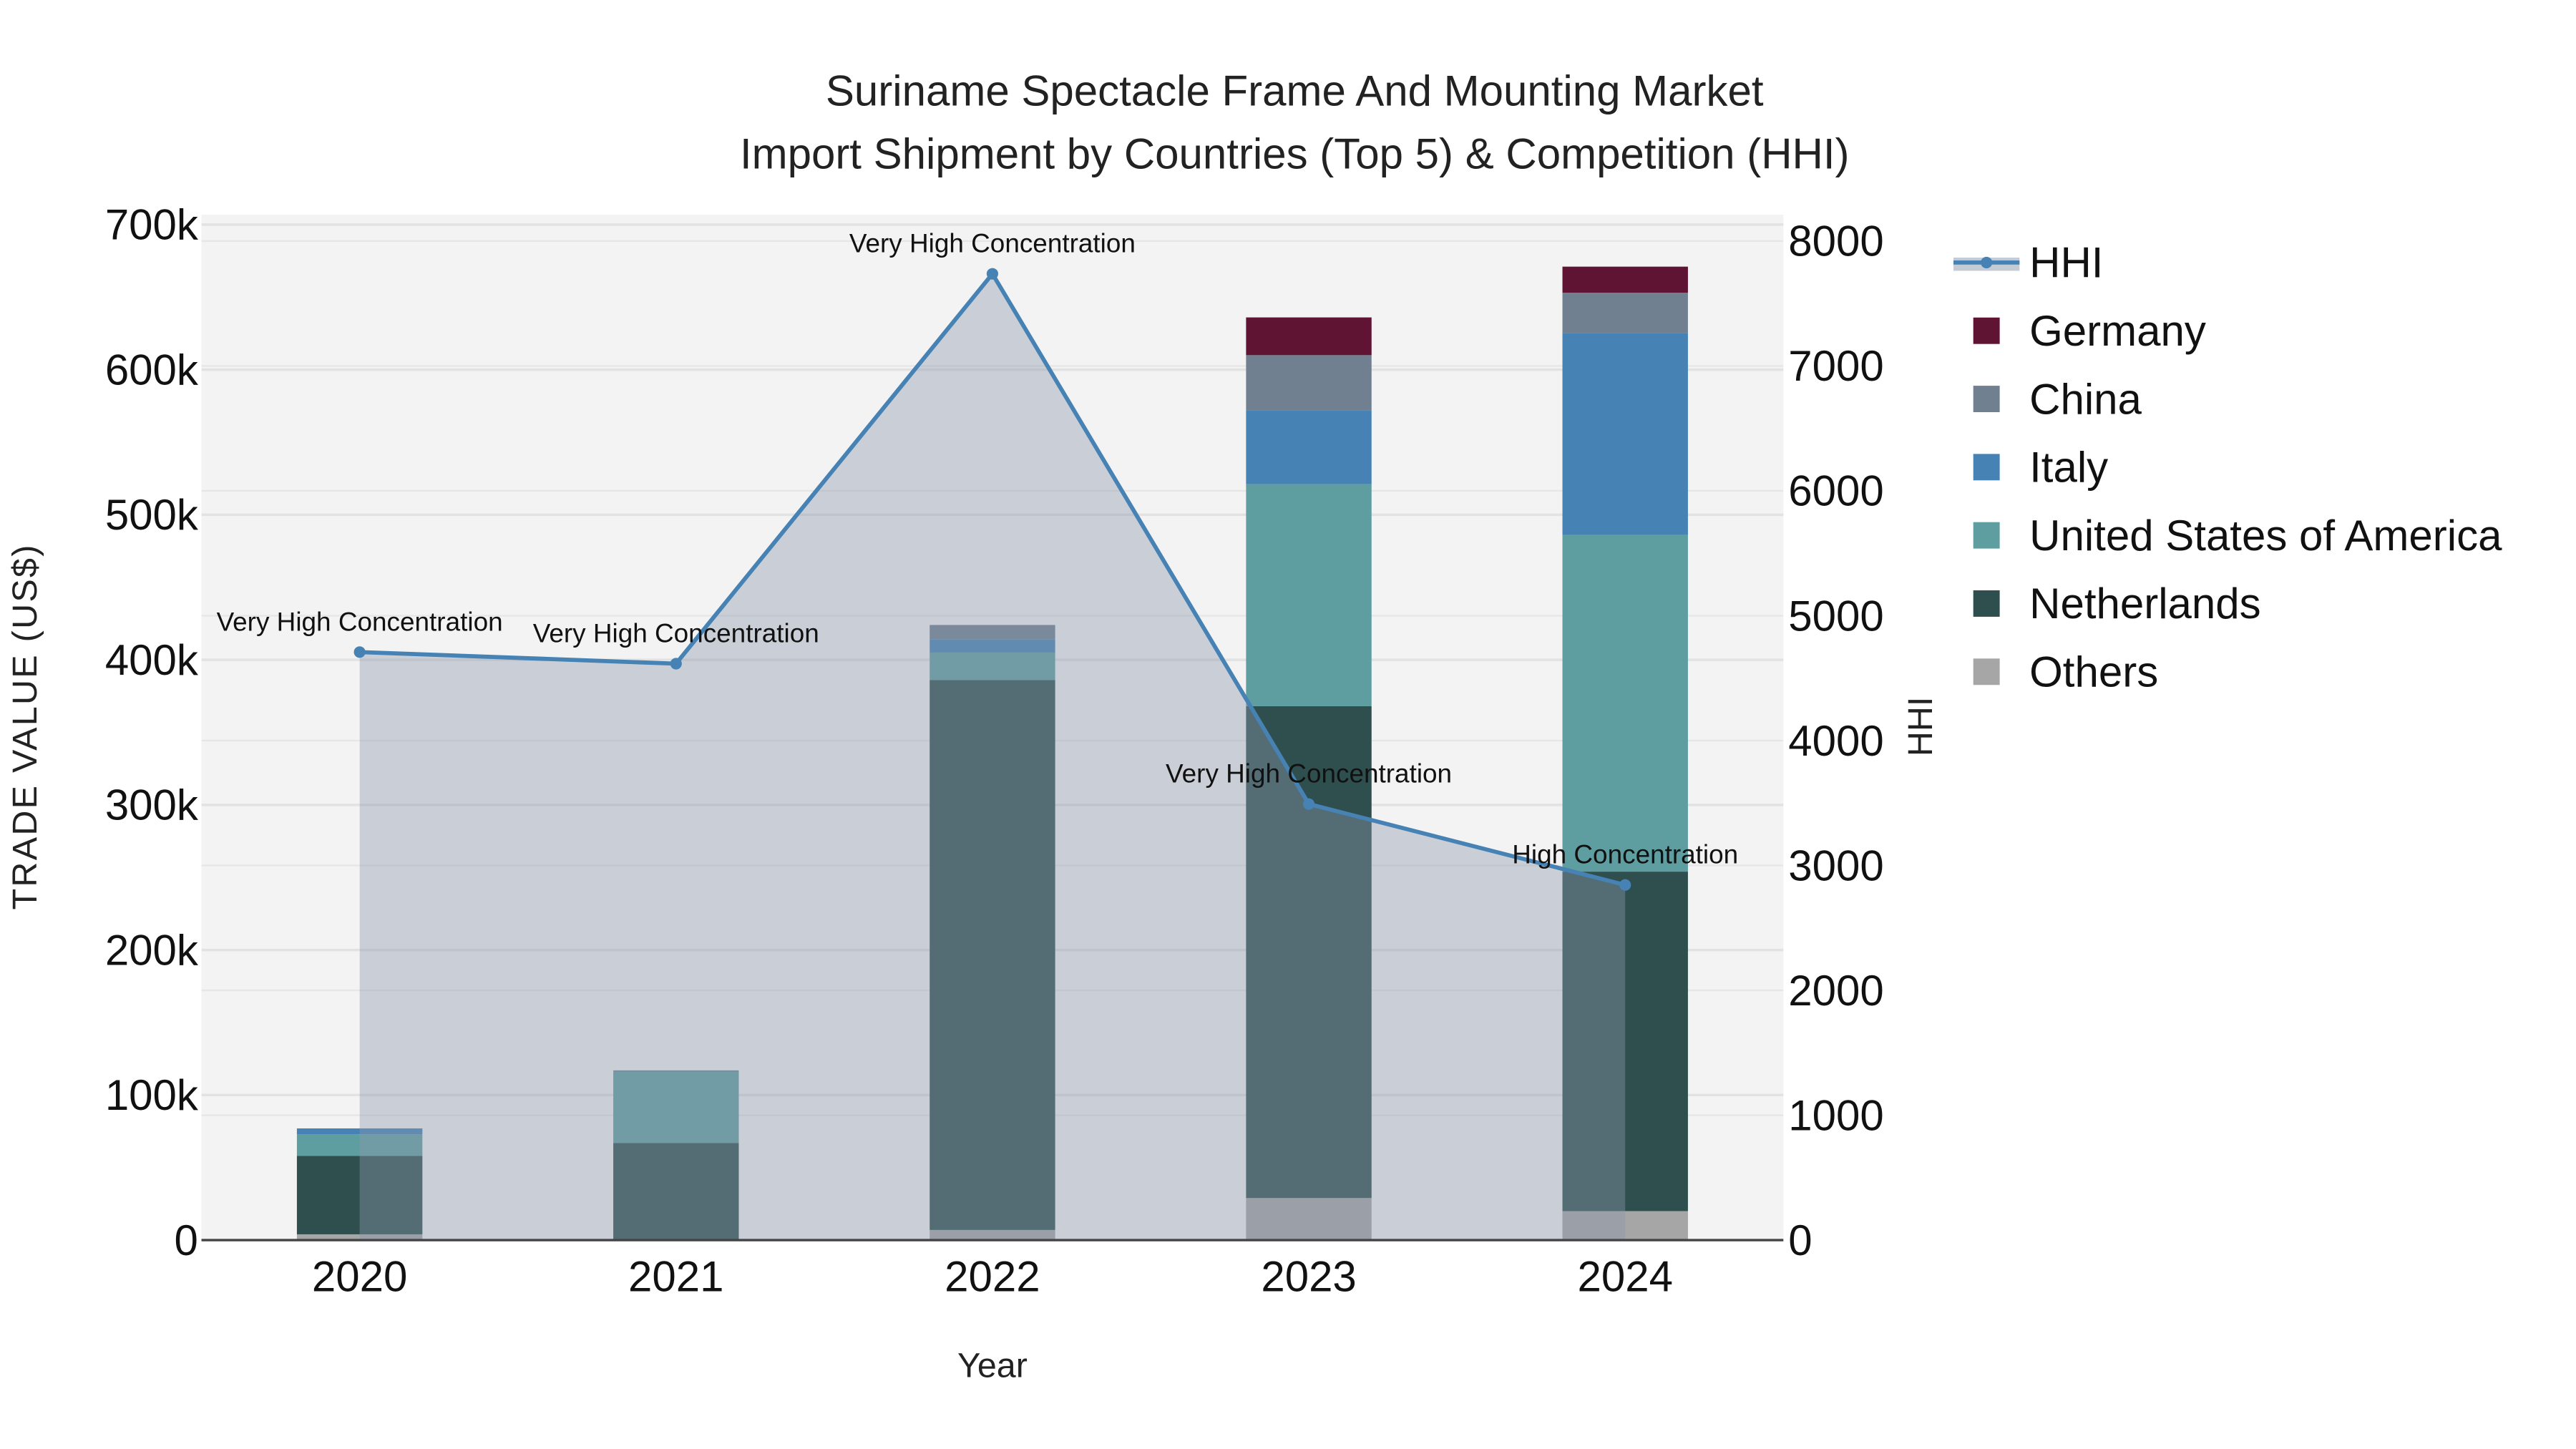 Image resolution: width=2576 pixels, height=1449 pixels. What do you see at coordinates (1625, 885) in the screenshot?
I see `hhi-point-2024` at bounding box center [1625, 885].